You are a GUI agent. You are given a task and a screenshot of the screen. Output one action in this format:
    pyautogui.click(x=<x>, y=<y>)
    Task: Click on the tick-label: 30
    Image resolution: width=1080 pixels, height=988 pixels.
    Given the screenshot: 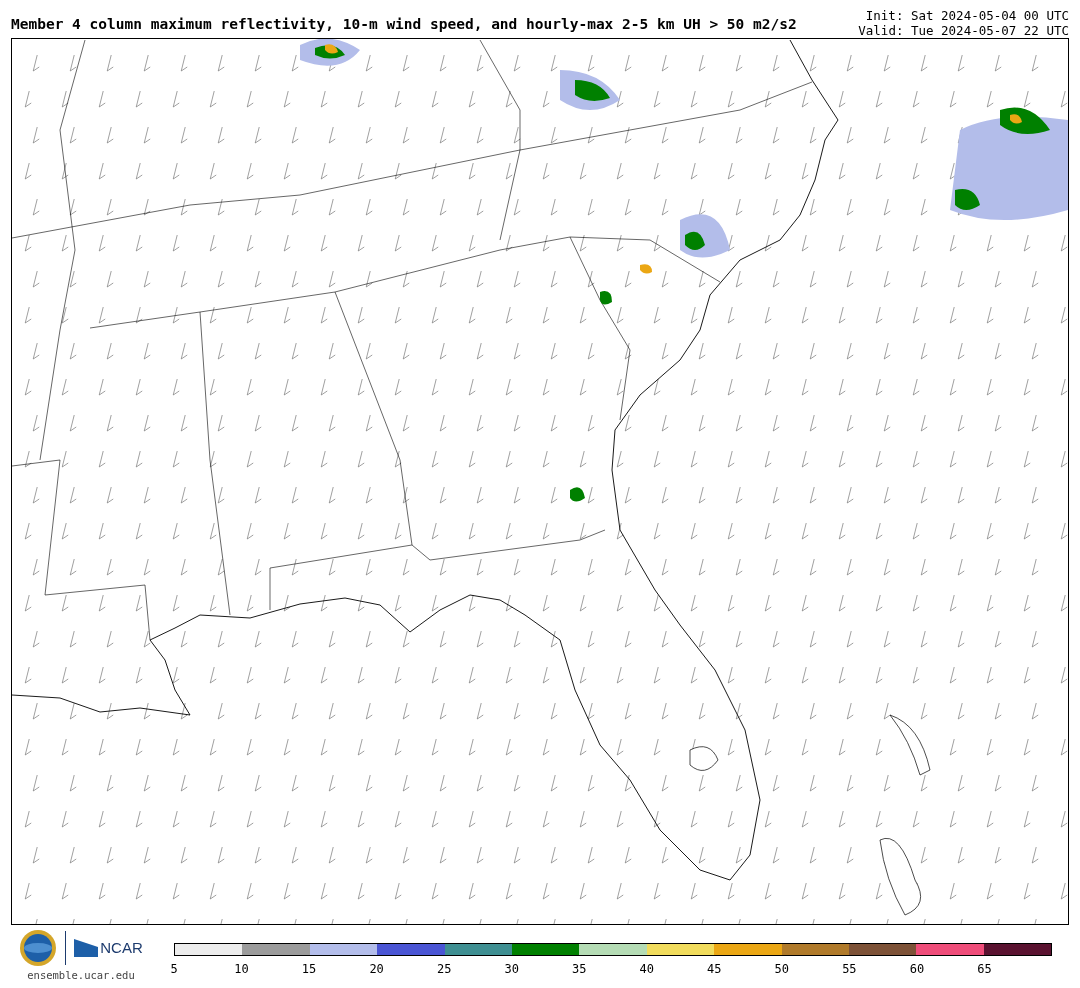 What is the action you would take?
    pyautogui.click(x=511, y=969)
    